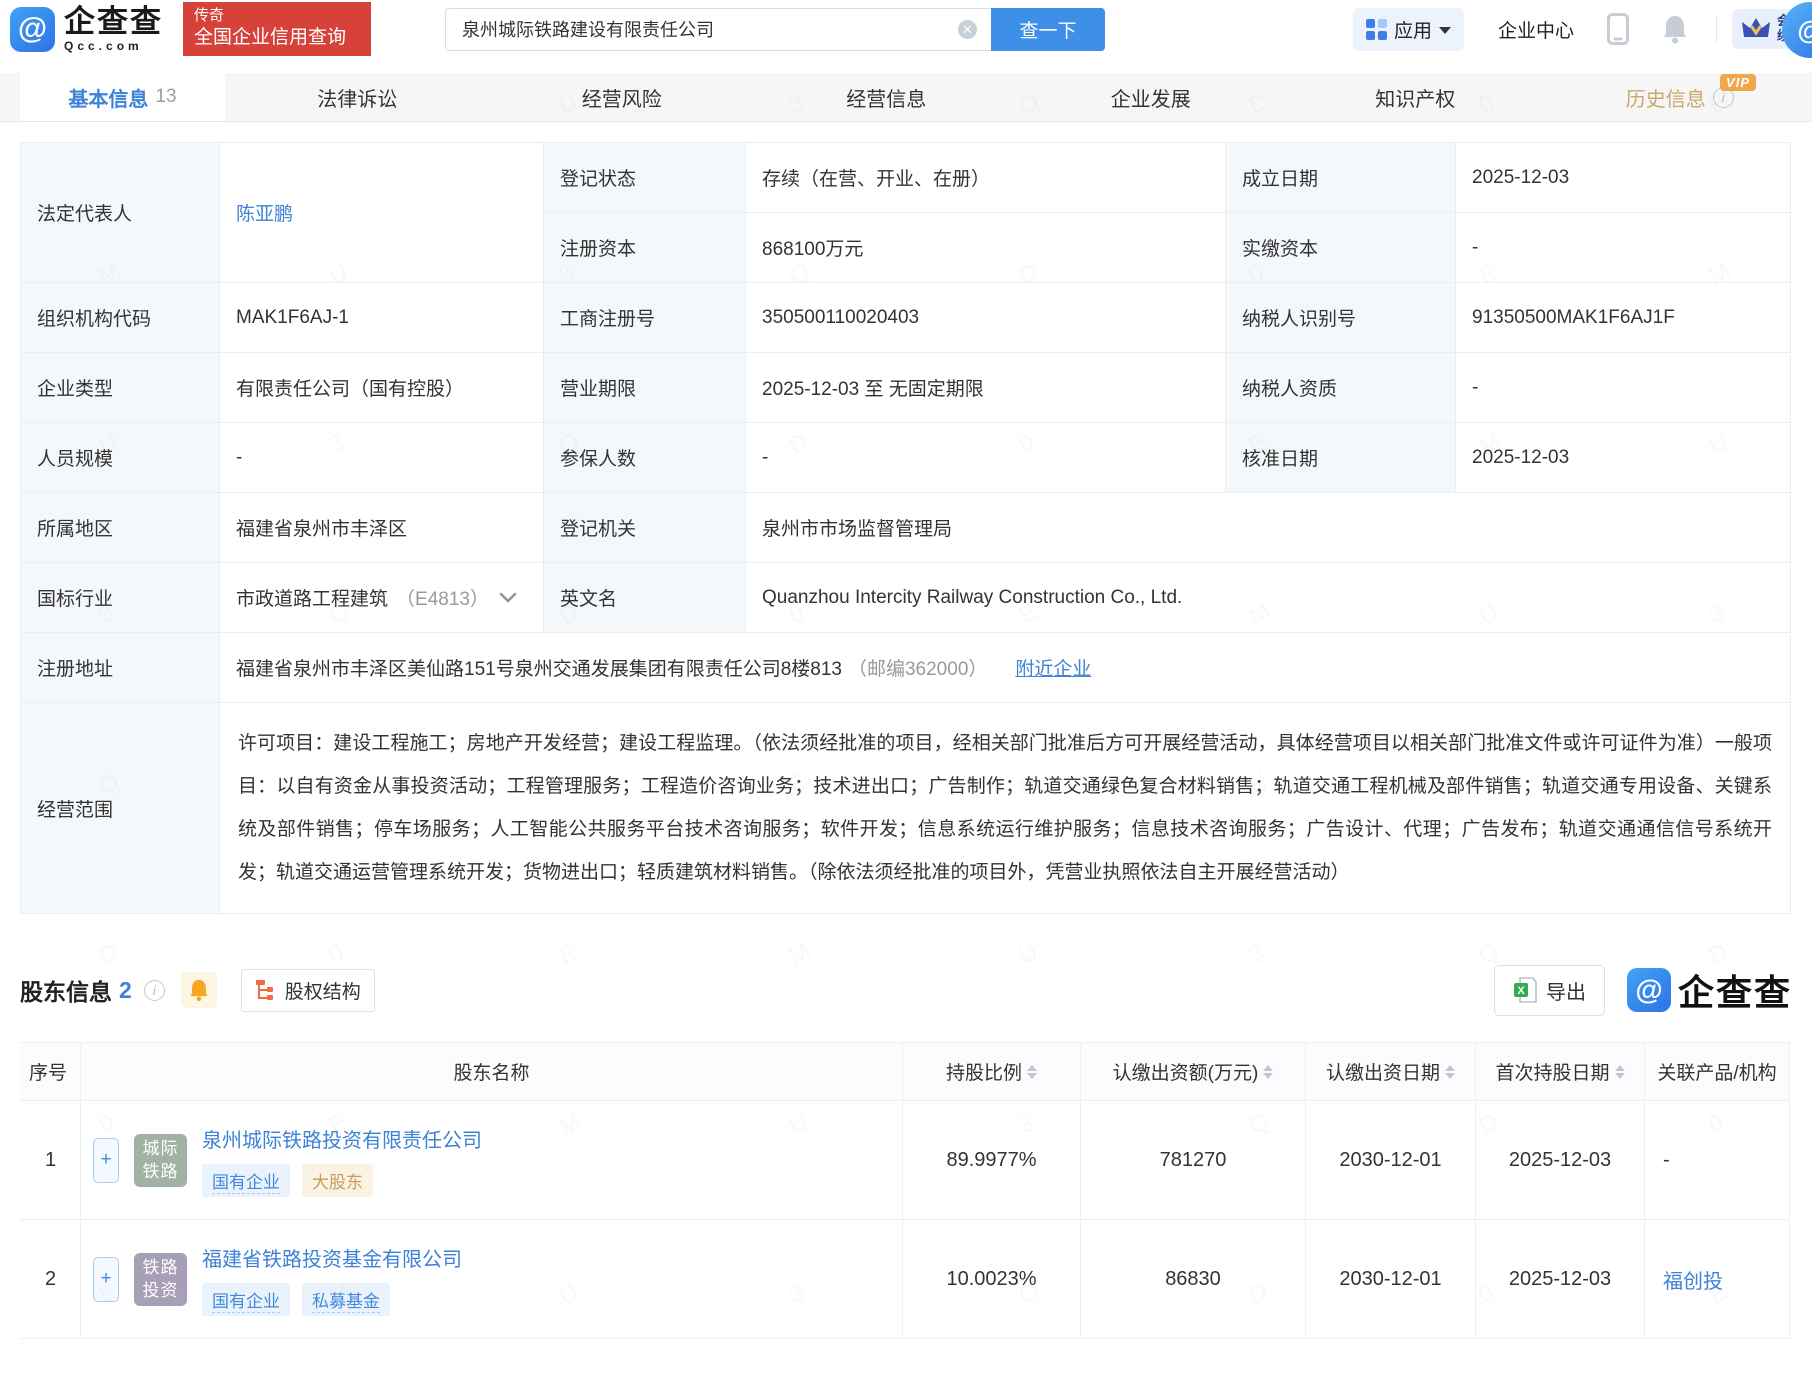  I want to click on field-scope-label: 经营范围, so click(120, 808).